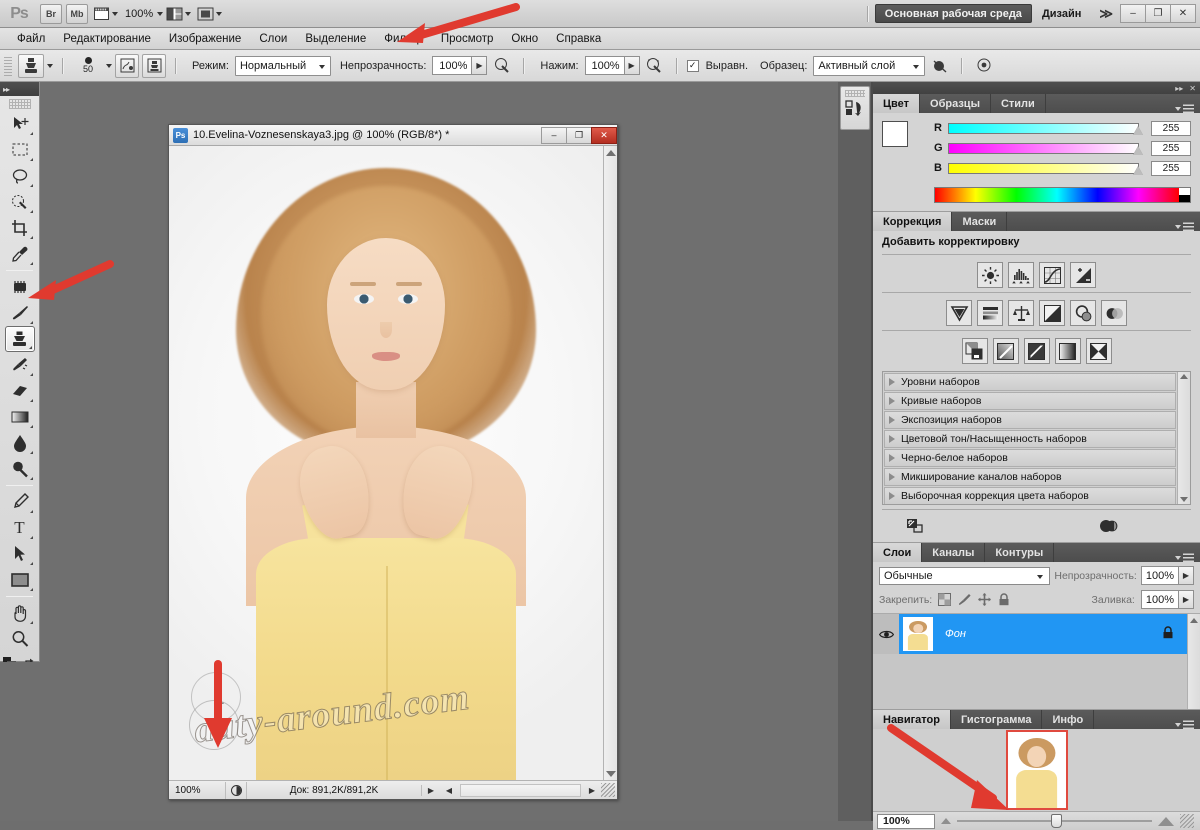 This screenshot has width=1200, height=830. Describe the element at coordinates (1062, 195) in the screenshot. I see `color-spectrum-ramp` at that location.